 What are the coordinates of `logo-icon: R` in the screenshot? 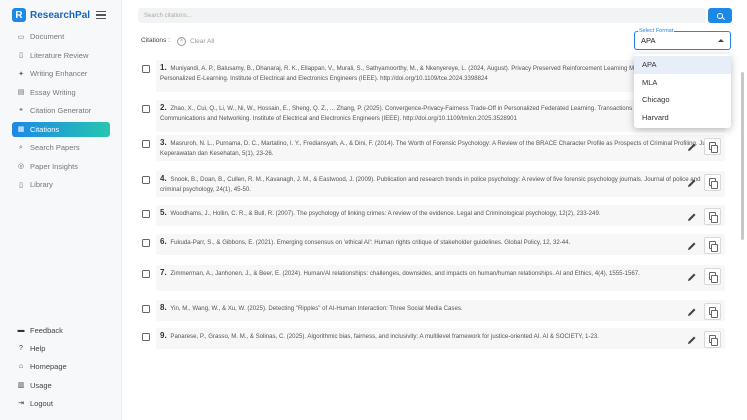 It's located at (19, 15).